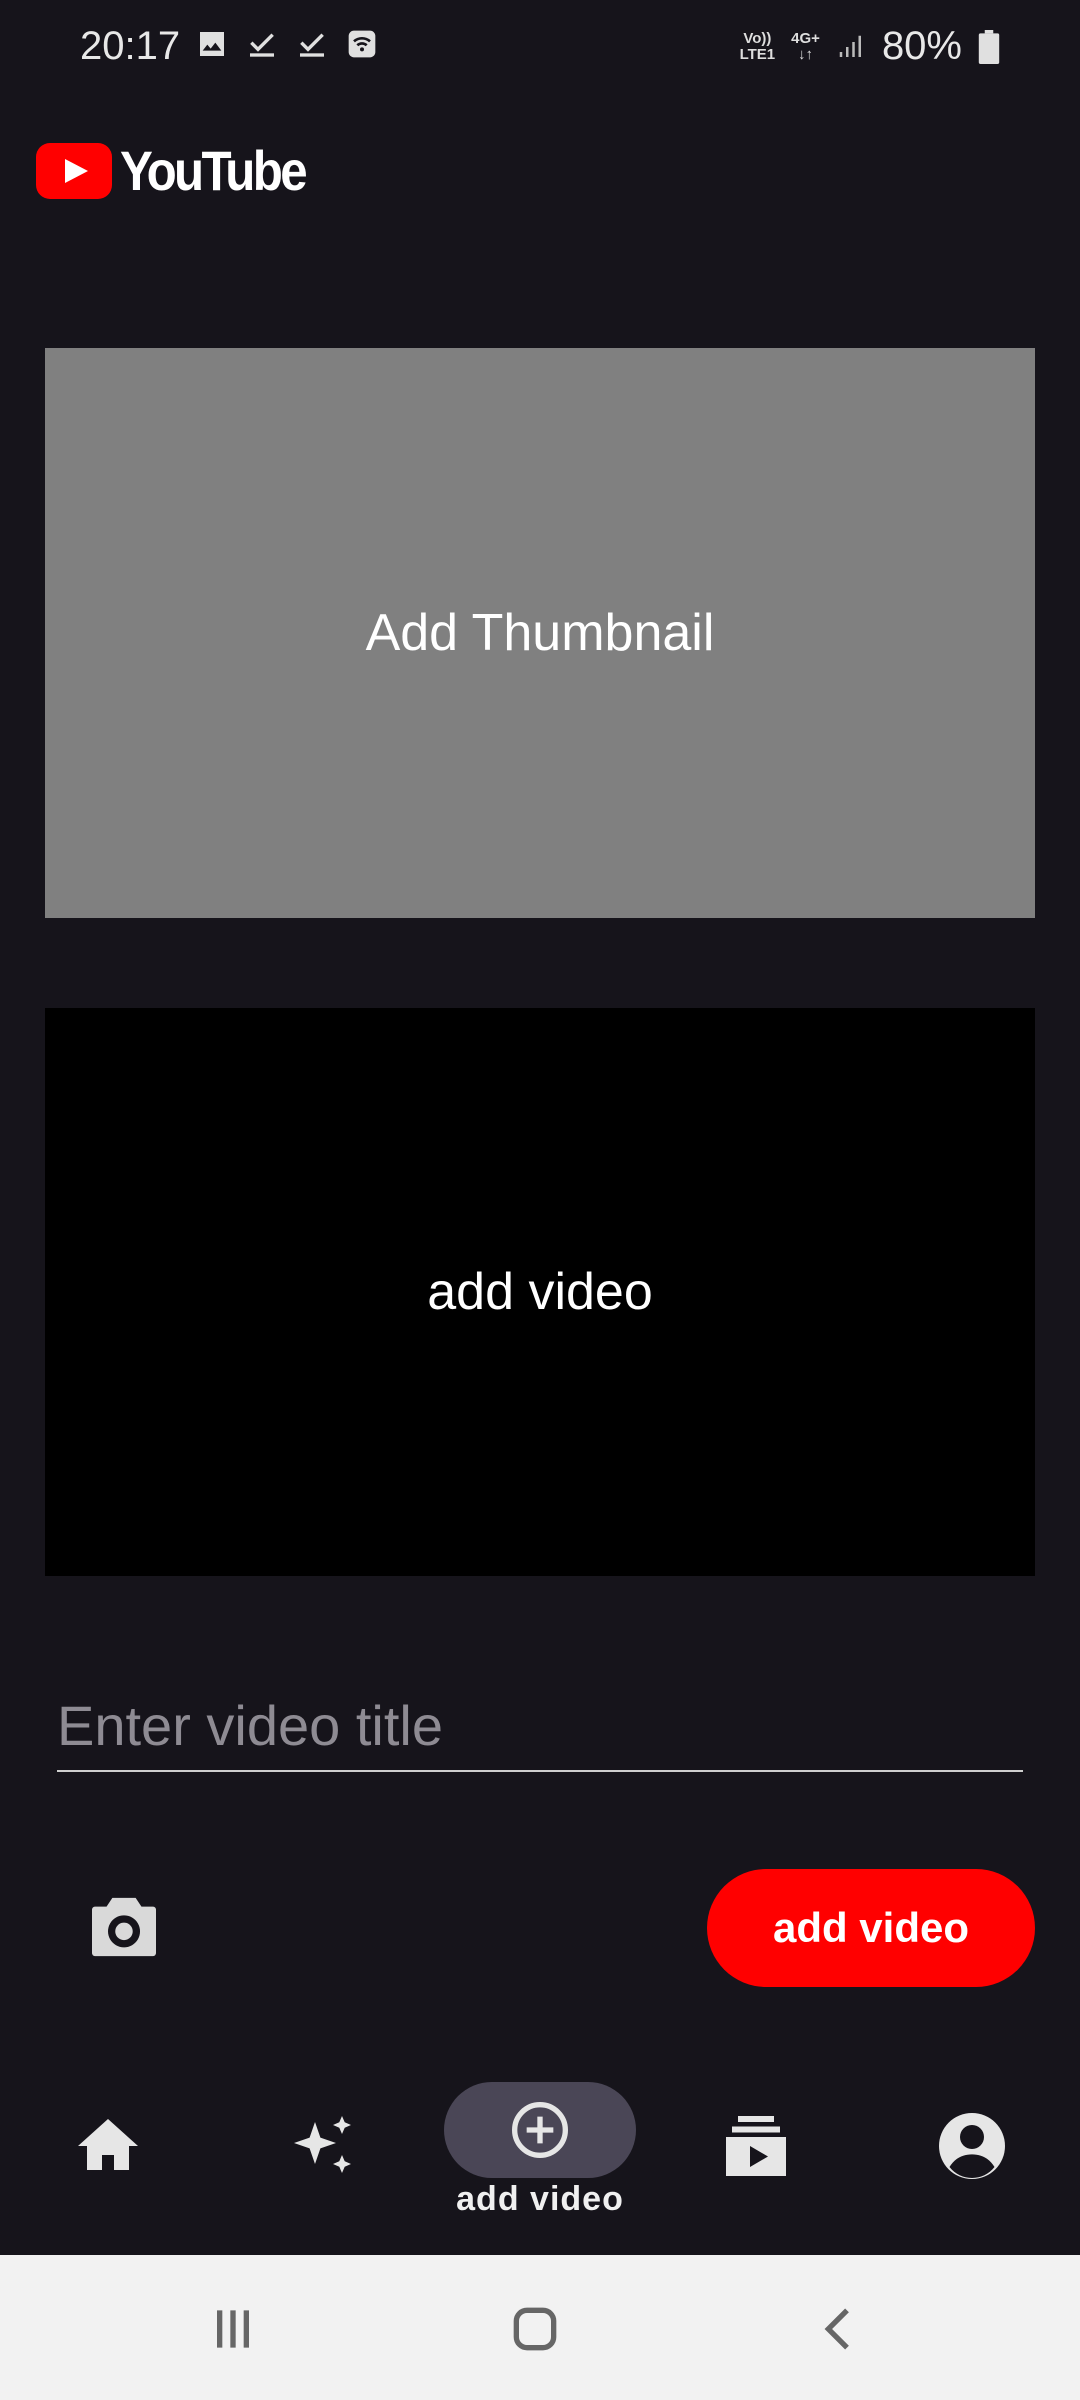 The height and width of the screenshot is (2400, 1080). I want to click on bottom-navigation: add video, so click(540, 2157).